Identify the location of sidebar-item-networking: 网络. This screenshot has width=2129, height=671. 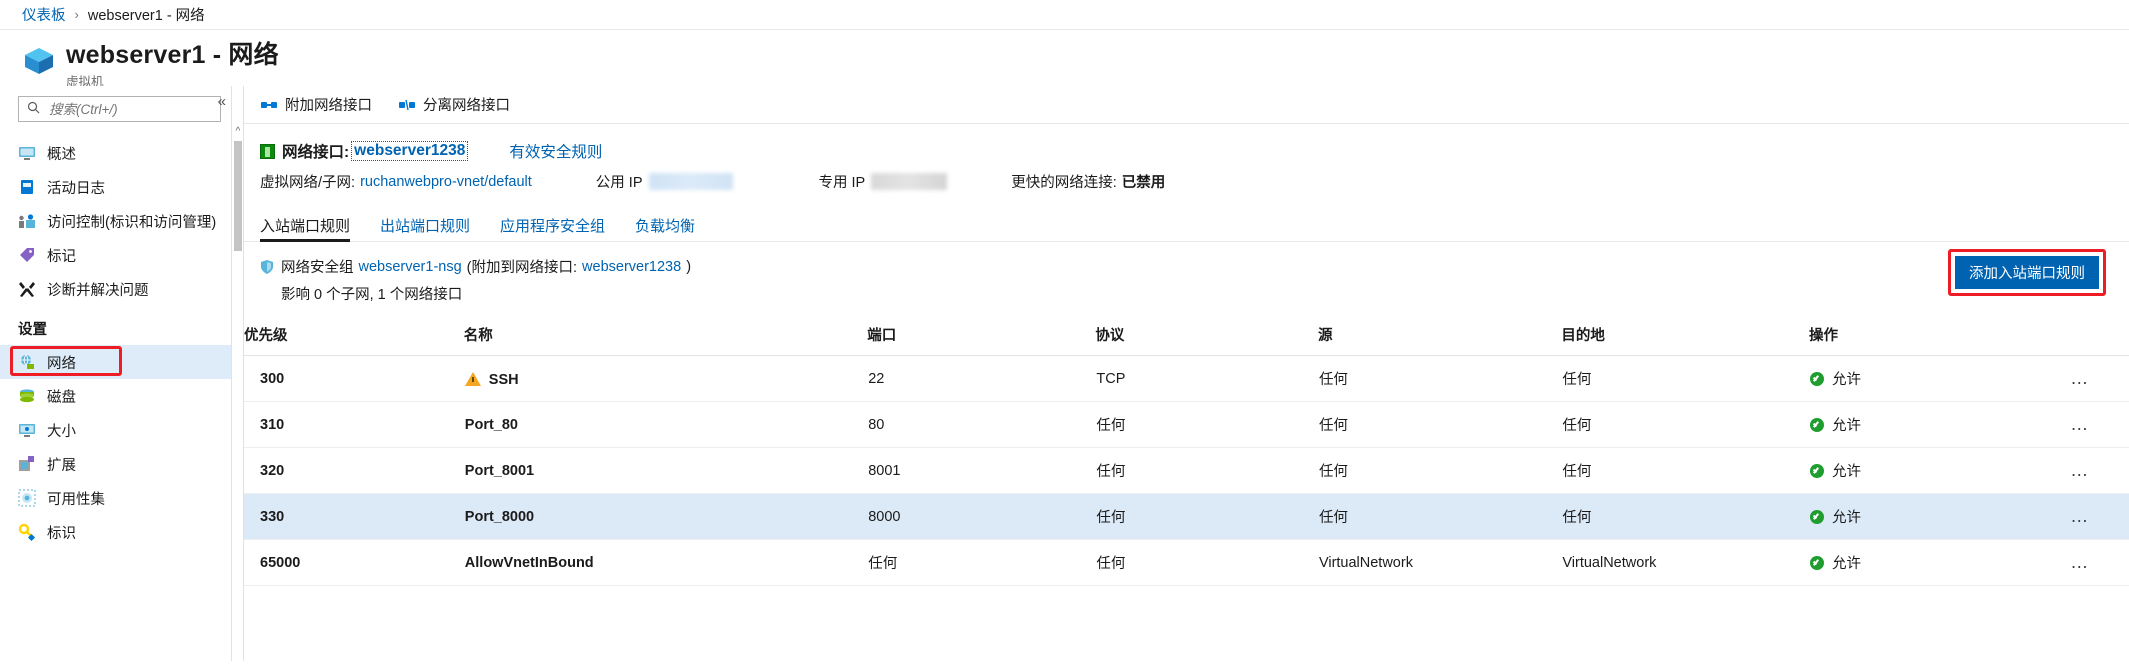
(115, 362).